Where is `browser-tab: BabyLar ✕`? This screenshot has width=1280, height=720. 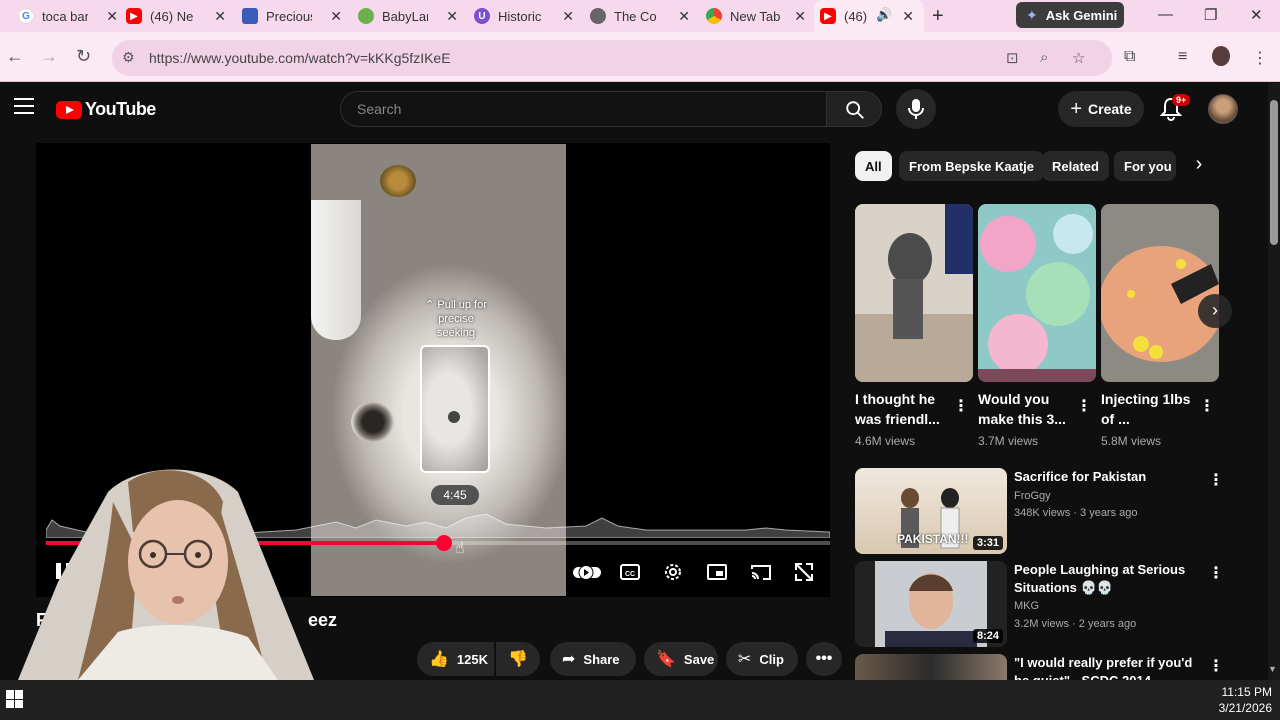
browser-tab: BabyLar ✕ is located at coordinates (413, 16).